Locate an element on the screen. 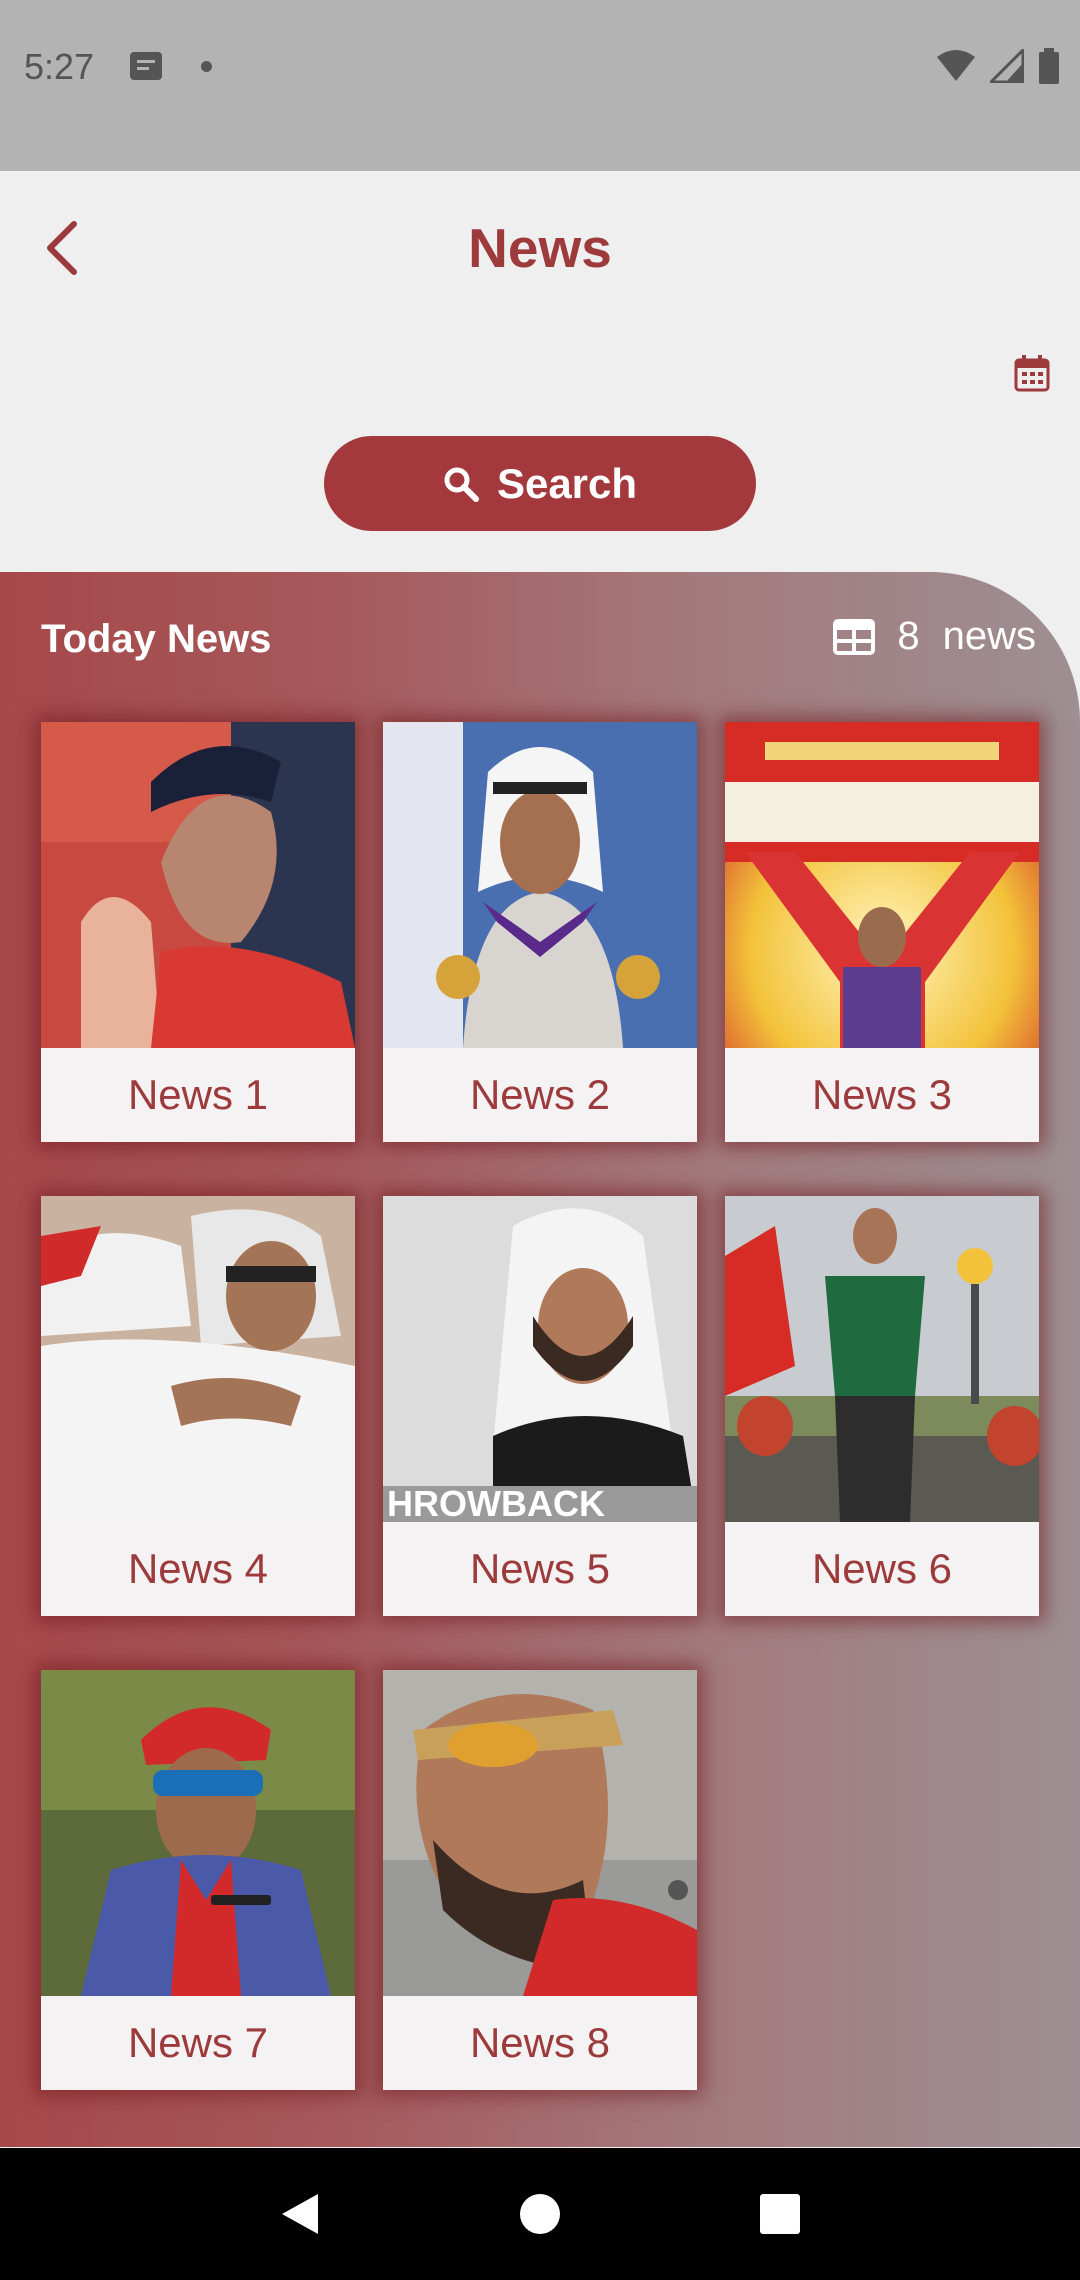 The height and width of the screenshot is (2280, 1080). status-bar: 5:27 is located at coordinates (540, 85).